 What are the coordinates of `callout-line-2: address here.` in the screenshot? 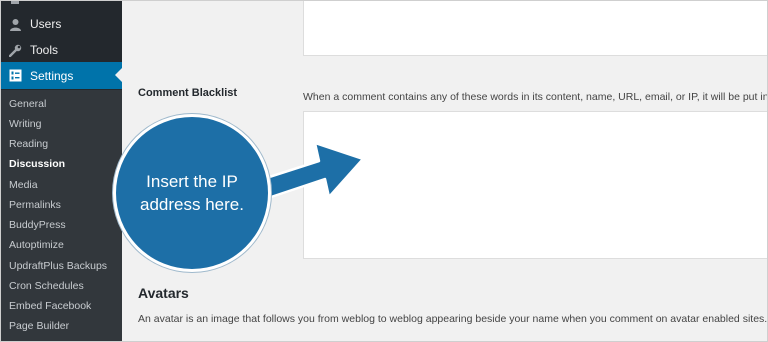 It's located at (192, 204).